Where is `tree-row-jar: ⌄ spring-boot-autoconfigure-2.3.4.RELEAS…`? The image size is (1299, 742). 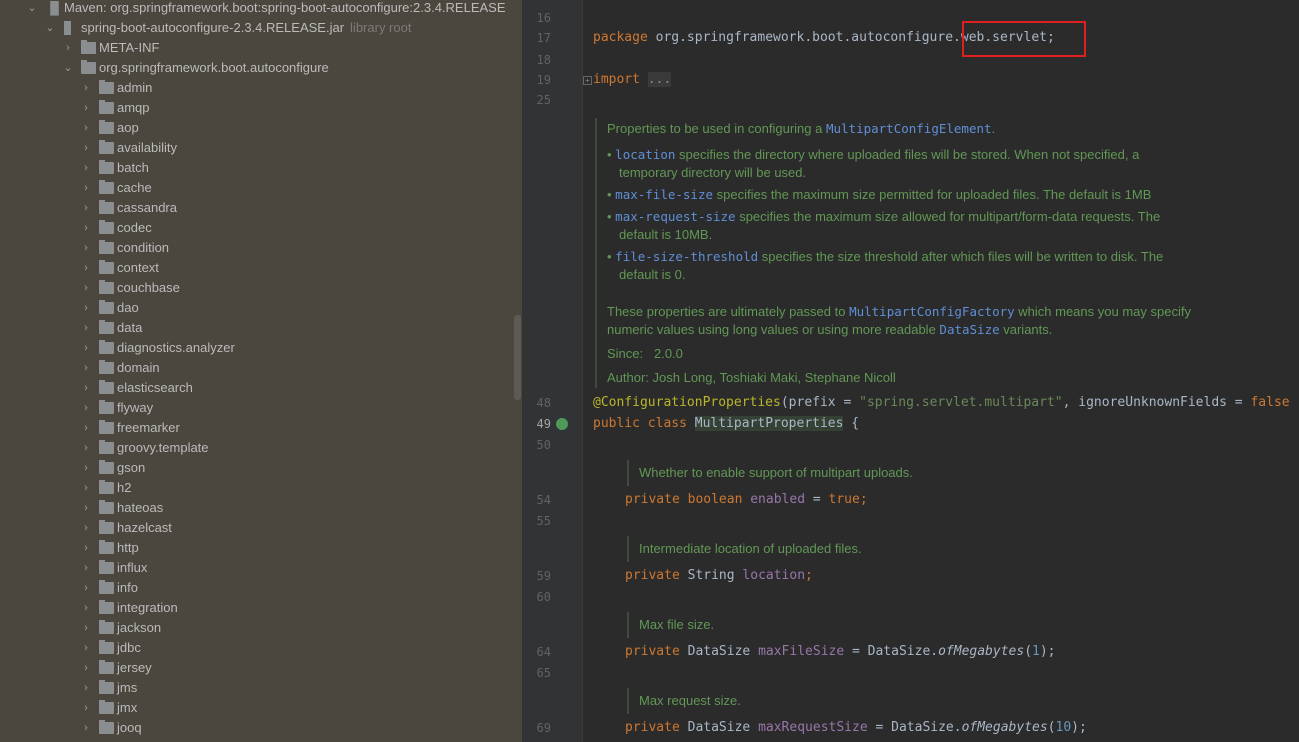 tree-row-jar: ⌄ spring-boot-autoconfigure-2.3.4.RELEAS… is located at coordinates (257, 28).